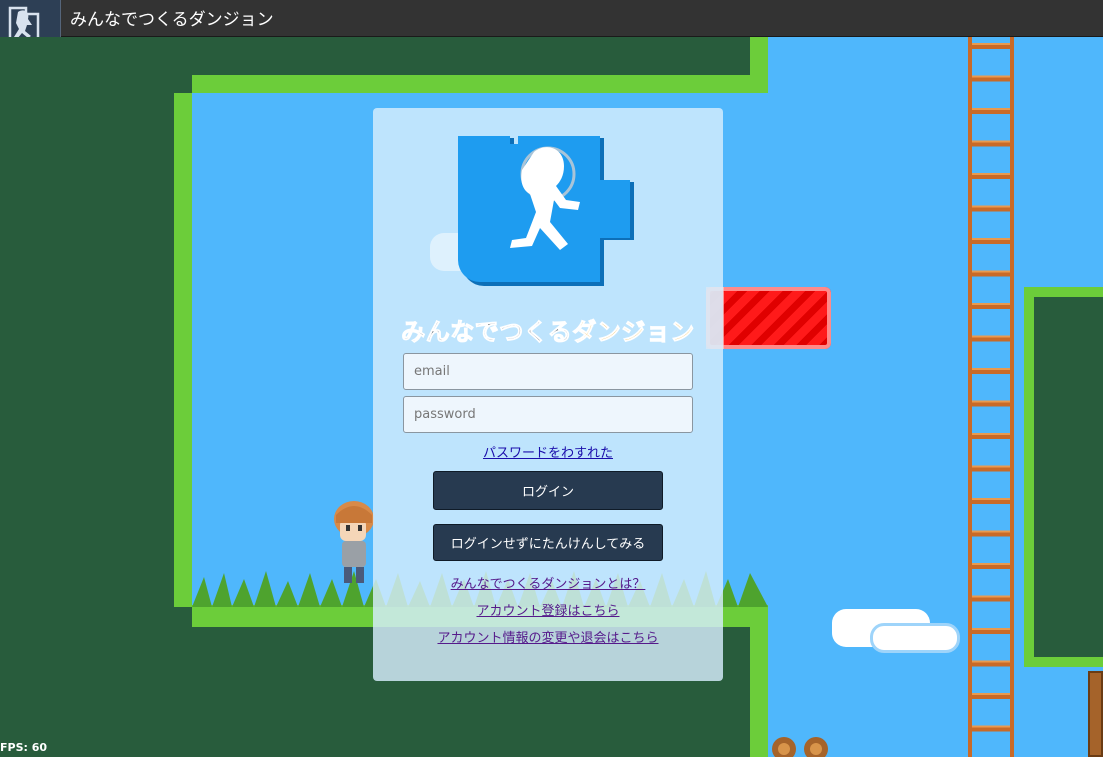  I want to click on password-field, so click(548, 414).